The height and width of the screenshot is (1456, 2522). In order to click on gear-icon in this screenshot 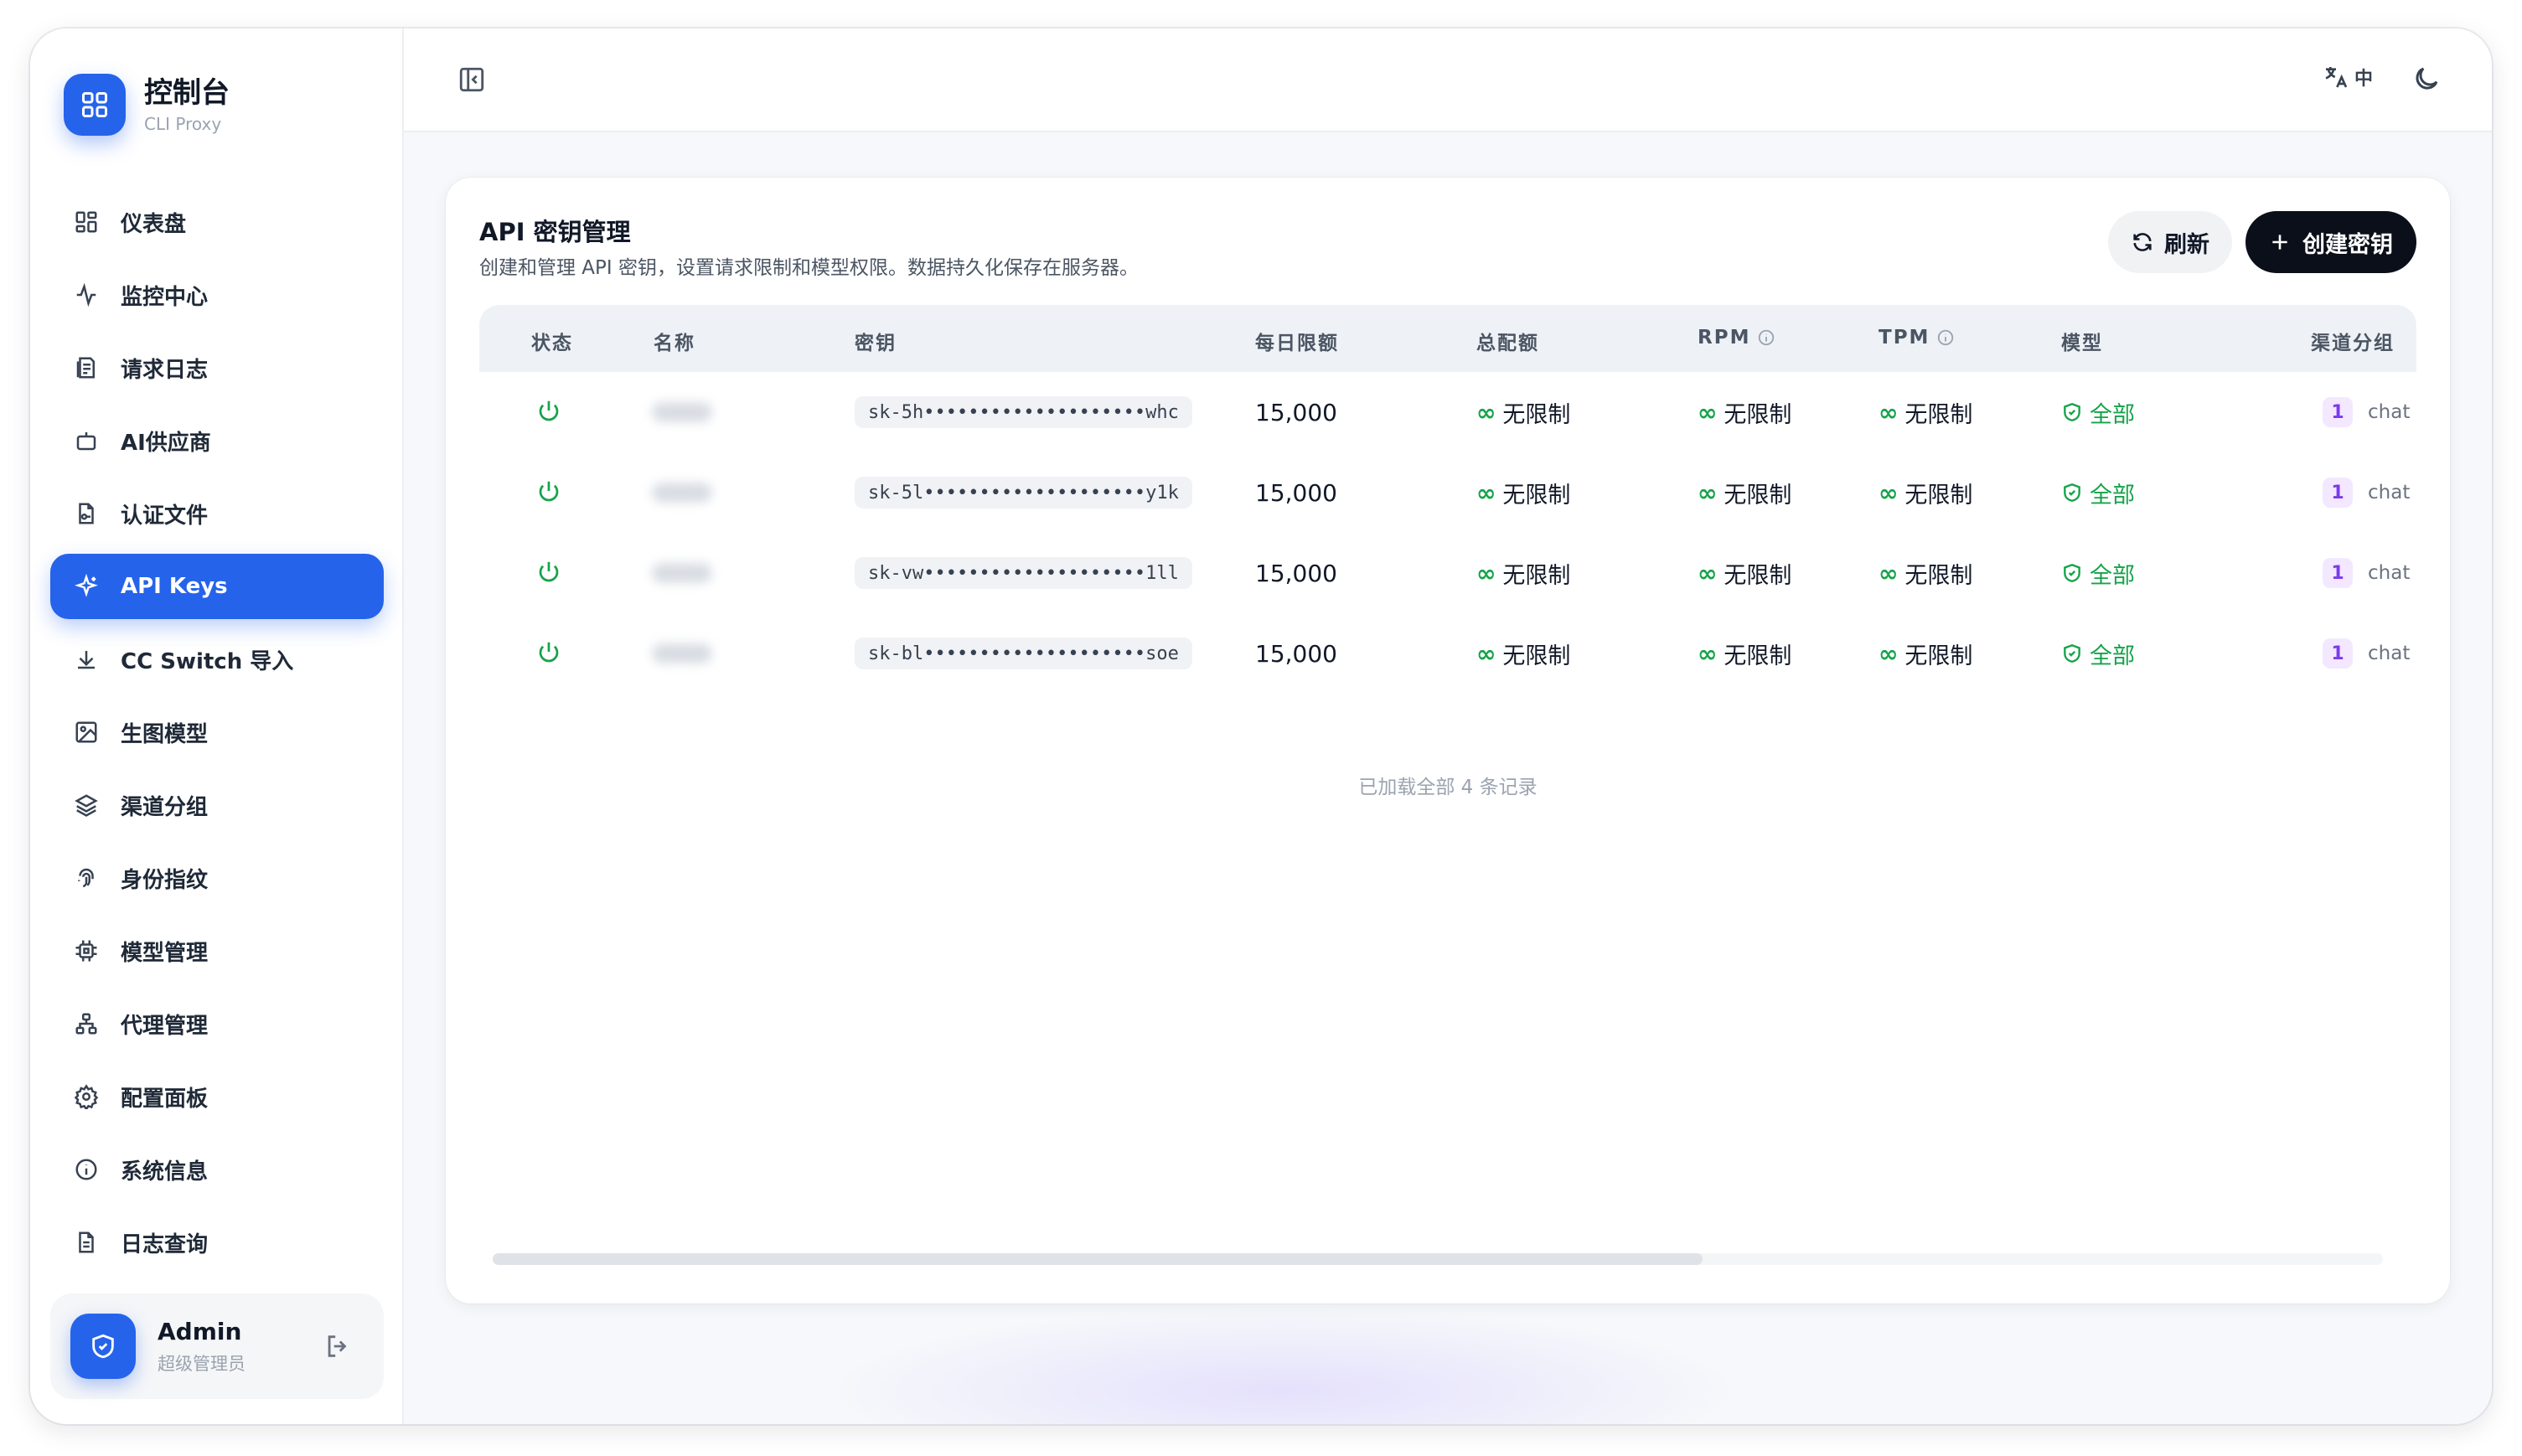, I will do `click(86, 1096)`.